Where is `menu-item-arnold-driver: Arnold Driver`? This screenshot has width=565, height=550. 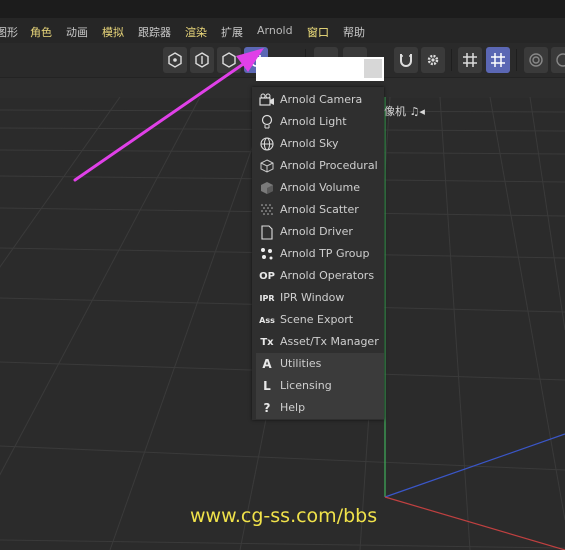 menu-item-arnold-driver: Arnold Driver is located at coordinates (320, 232).